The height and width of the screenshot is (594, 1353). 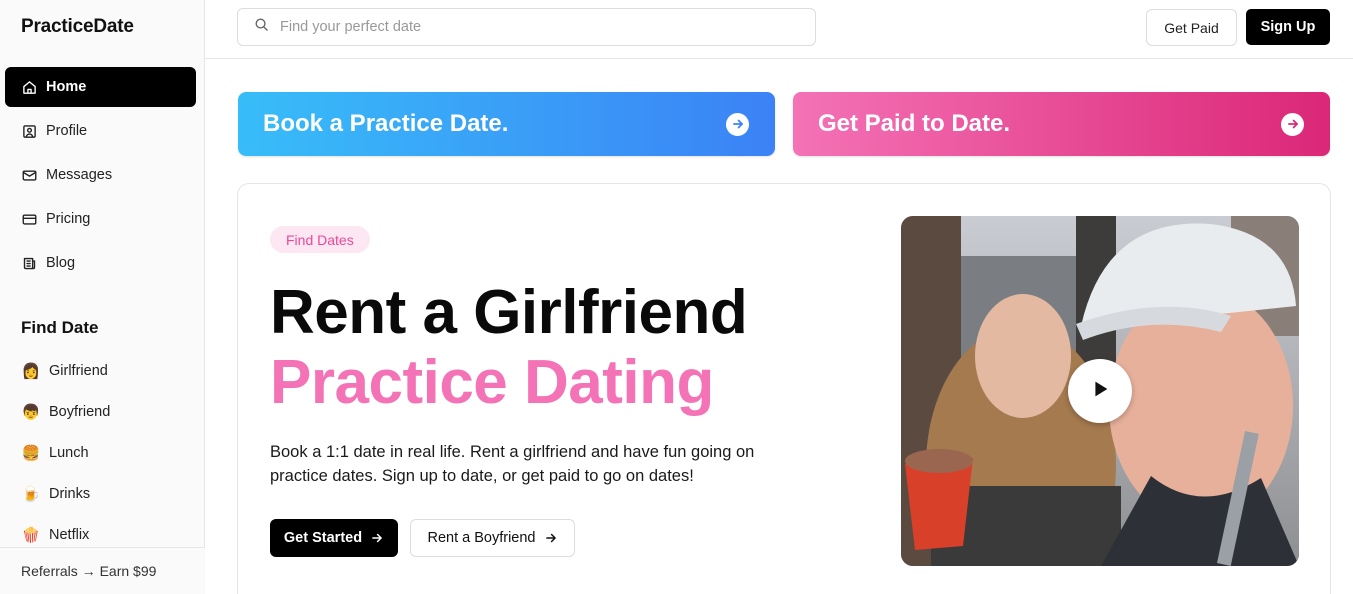 What do you see at coordinates (80, 411) in the screenshot?
I see `find-item-label: Boyfriend` at bounding box center [80, 411].